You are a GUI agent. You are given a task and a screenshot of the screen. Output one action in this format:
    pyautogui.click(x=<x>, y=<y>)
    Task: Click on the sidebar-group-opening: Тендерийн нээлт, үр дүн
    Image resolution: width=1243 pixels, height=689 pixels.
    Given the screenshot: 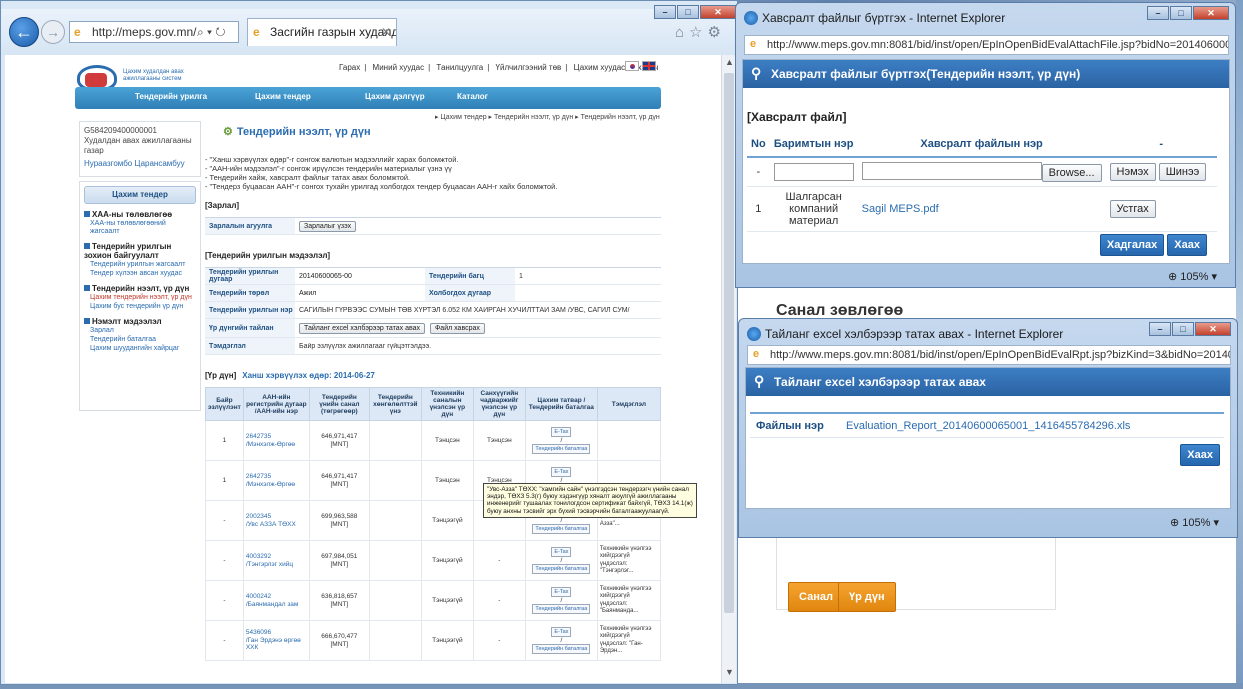 What is the action you would take?
    pyautogui.click(x=140, y=288)
    